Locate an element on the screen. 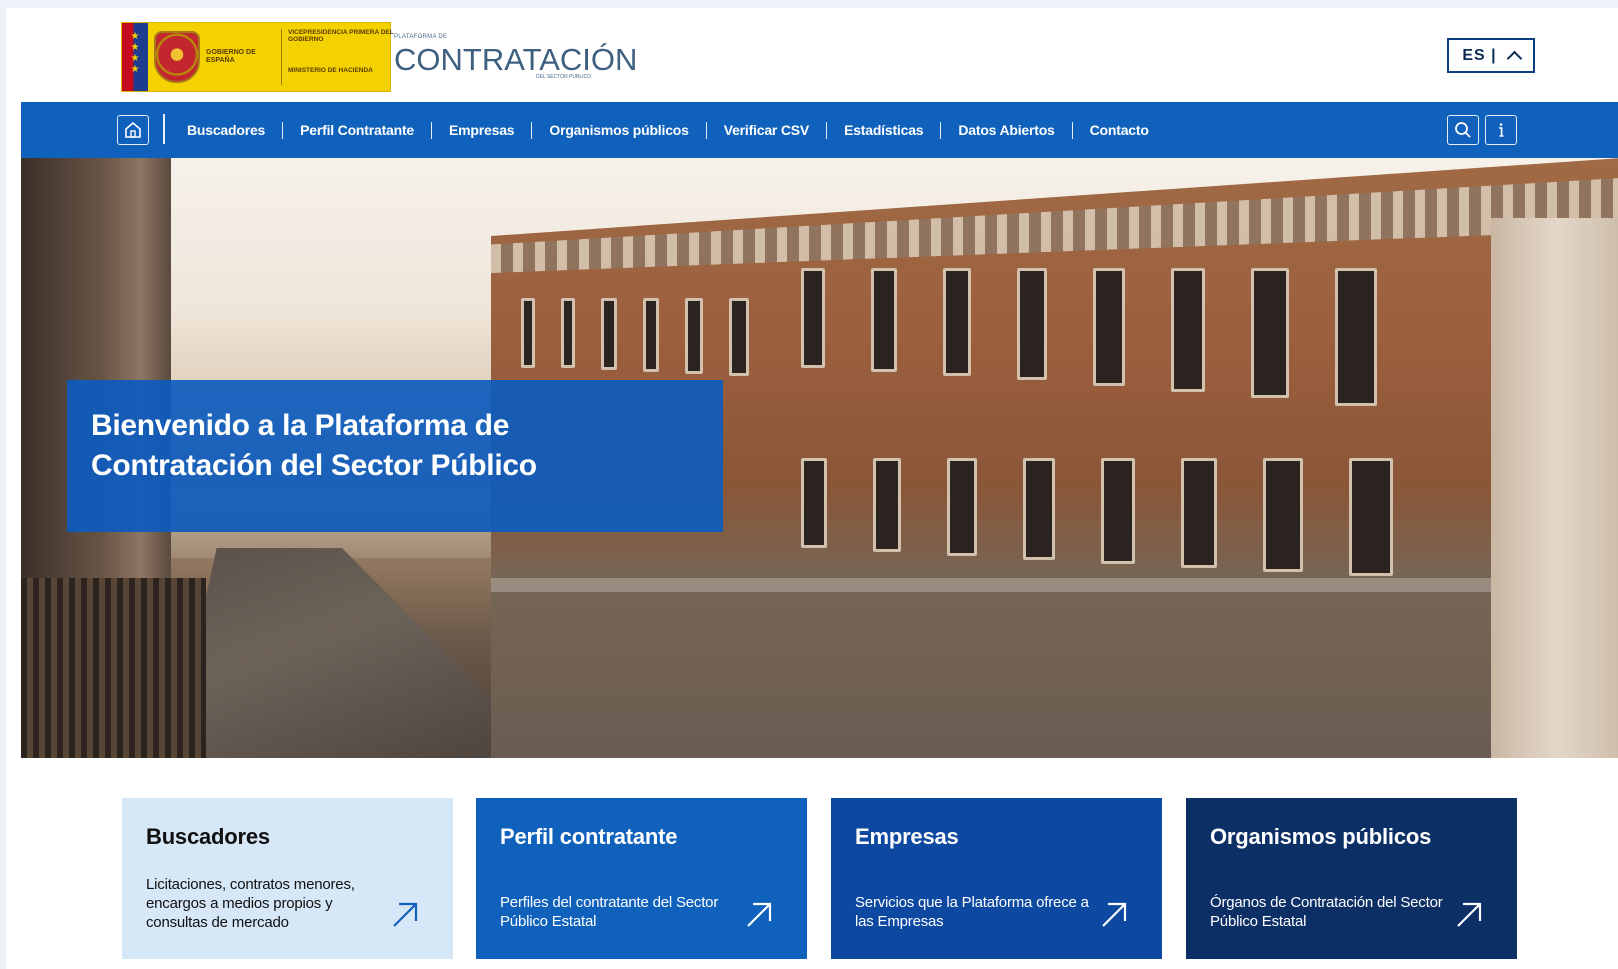 The height and width of the screenshot is (969, 1618). hero-title-line-2: Contratación del Sector Público is located at coordinates (314, 465).